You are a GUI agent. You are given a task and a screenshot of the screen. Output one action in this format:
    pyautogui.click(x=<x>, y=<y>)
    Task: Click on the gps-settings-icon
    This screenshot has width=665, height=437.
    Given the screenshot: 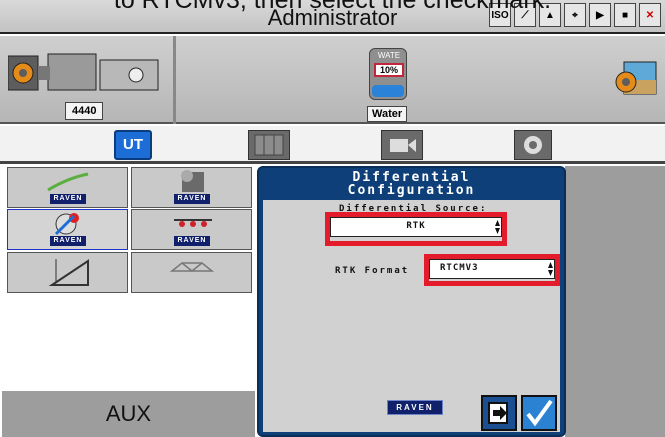 What is the action you would take?
    pyautogui.click(x=66, y=224)
    